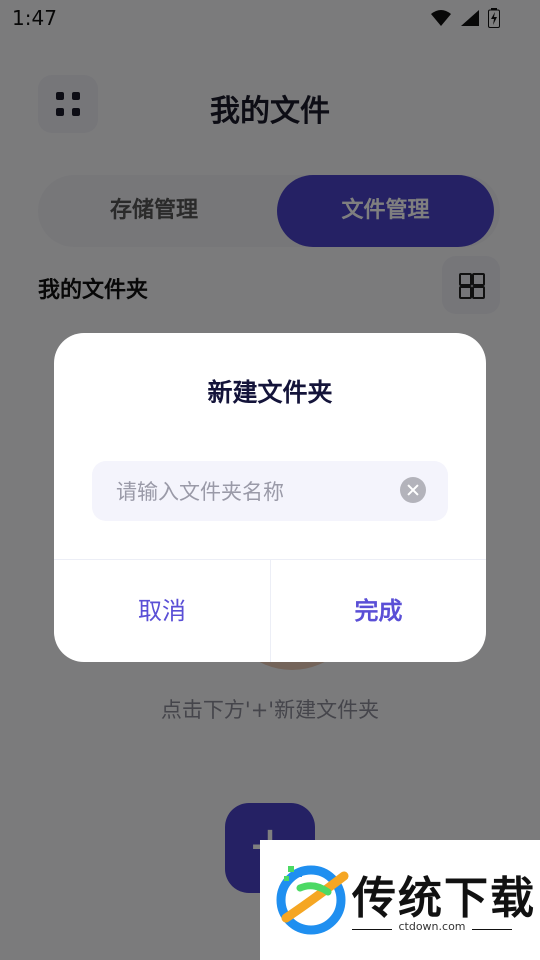  Describe the element at coordinates (413, 490) in the screenshot. I see `clear-input-icon` at that location.